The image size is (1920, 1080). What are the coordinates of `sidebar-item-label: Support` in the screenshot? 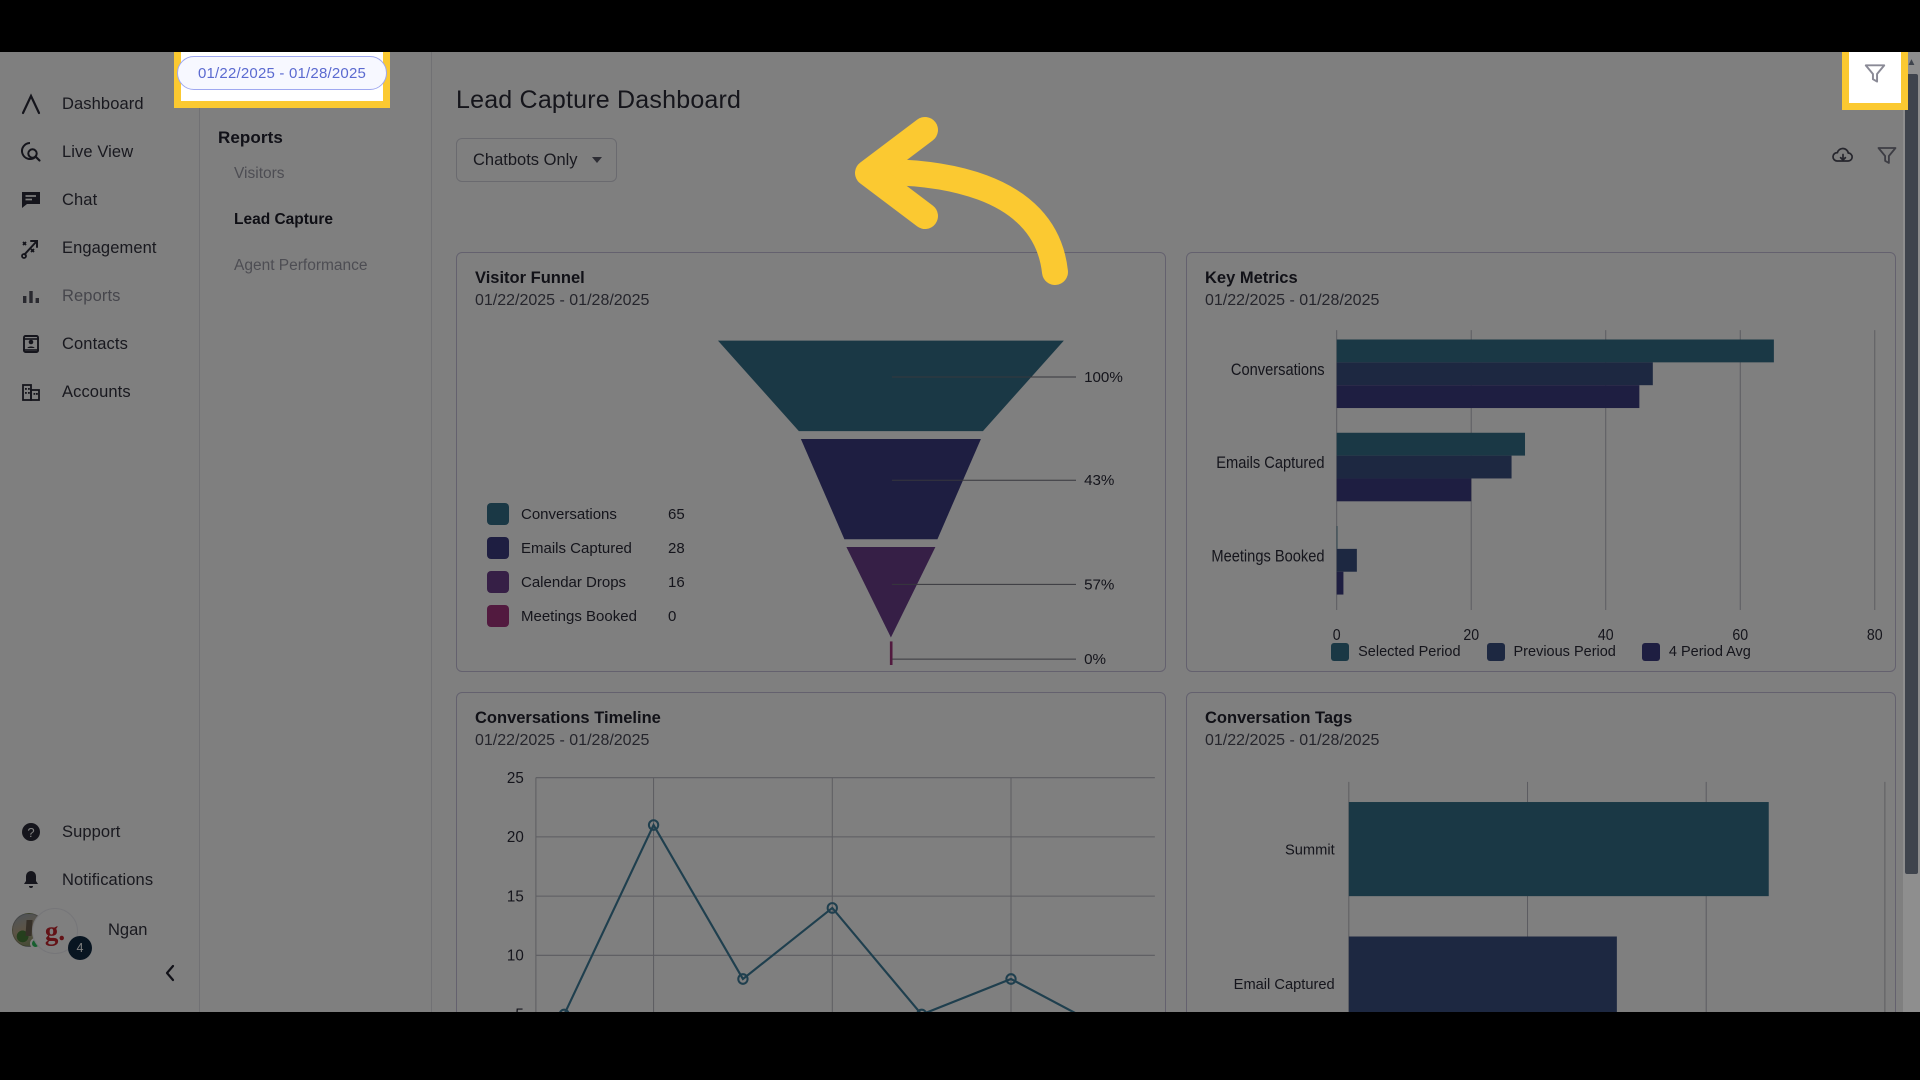 It's located at (91, 831).